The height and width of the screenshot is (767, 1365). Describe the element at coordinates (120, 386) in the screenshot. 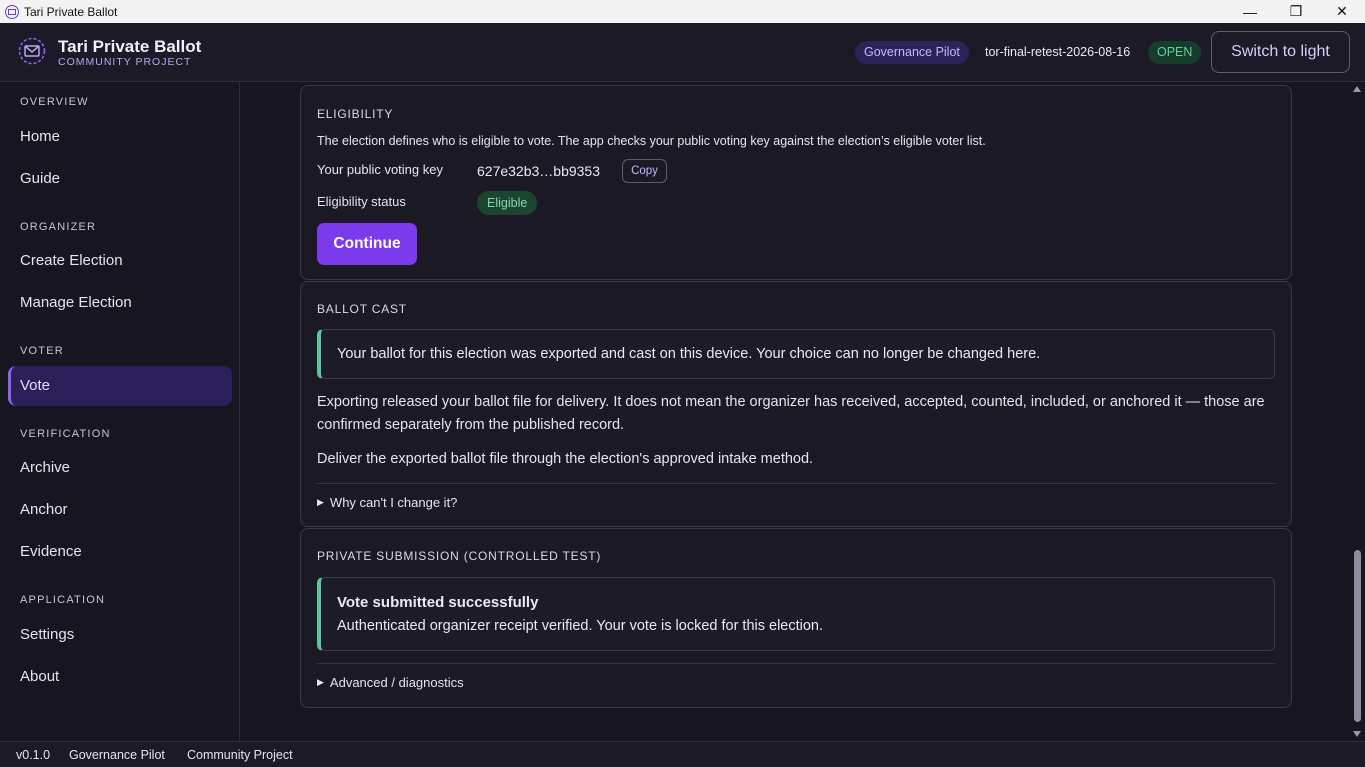

I see `sidebar-item-vote: Vote` at that location.